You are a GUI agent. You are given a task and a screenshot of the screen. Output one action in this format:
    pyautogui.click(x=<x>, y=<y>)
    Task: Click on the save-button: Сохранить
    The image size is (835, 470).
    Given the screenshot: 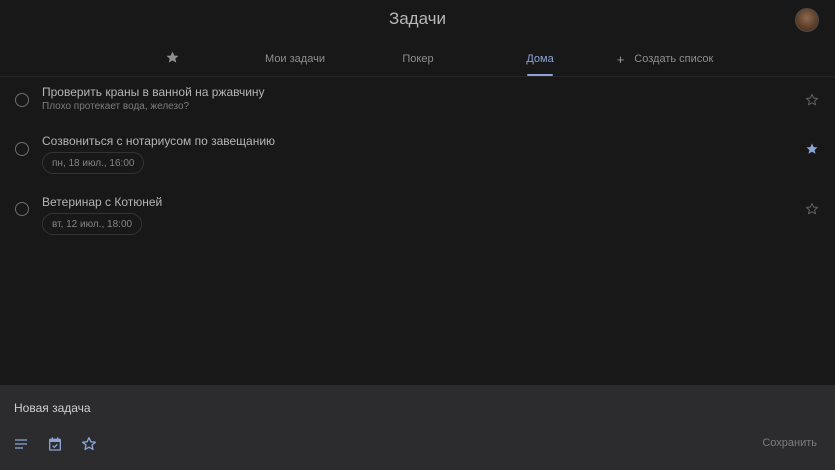 What is the action you would take?
    pyautogui.click(x=789, y=443)
    